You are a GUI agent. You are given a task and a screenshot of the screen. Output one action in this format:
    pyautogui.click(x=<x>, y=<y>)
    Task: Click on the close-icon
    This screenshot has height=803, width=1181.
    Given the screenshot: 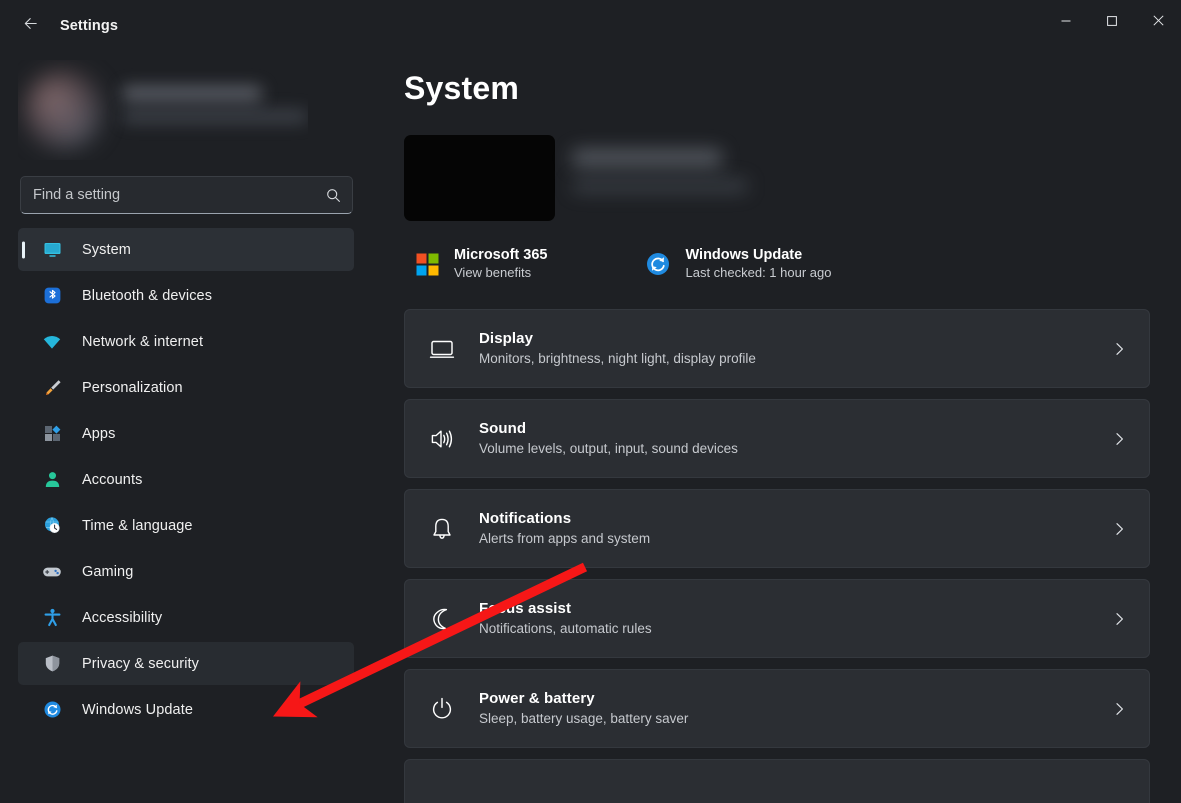 What is the action you would take?
    pyautogui.click(x=1158, y=23)
    